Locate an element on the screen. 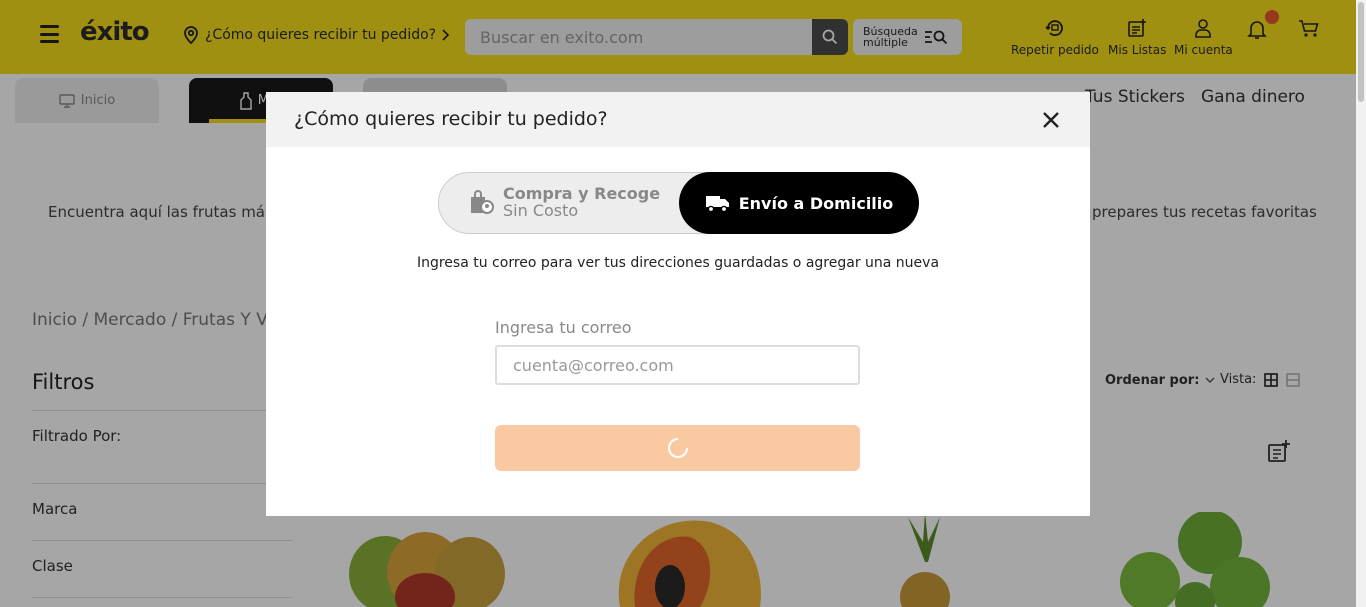 The image size is (1366, 607). option-home-label: Envío a Domicilio is located at coordinates (816, 203).